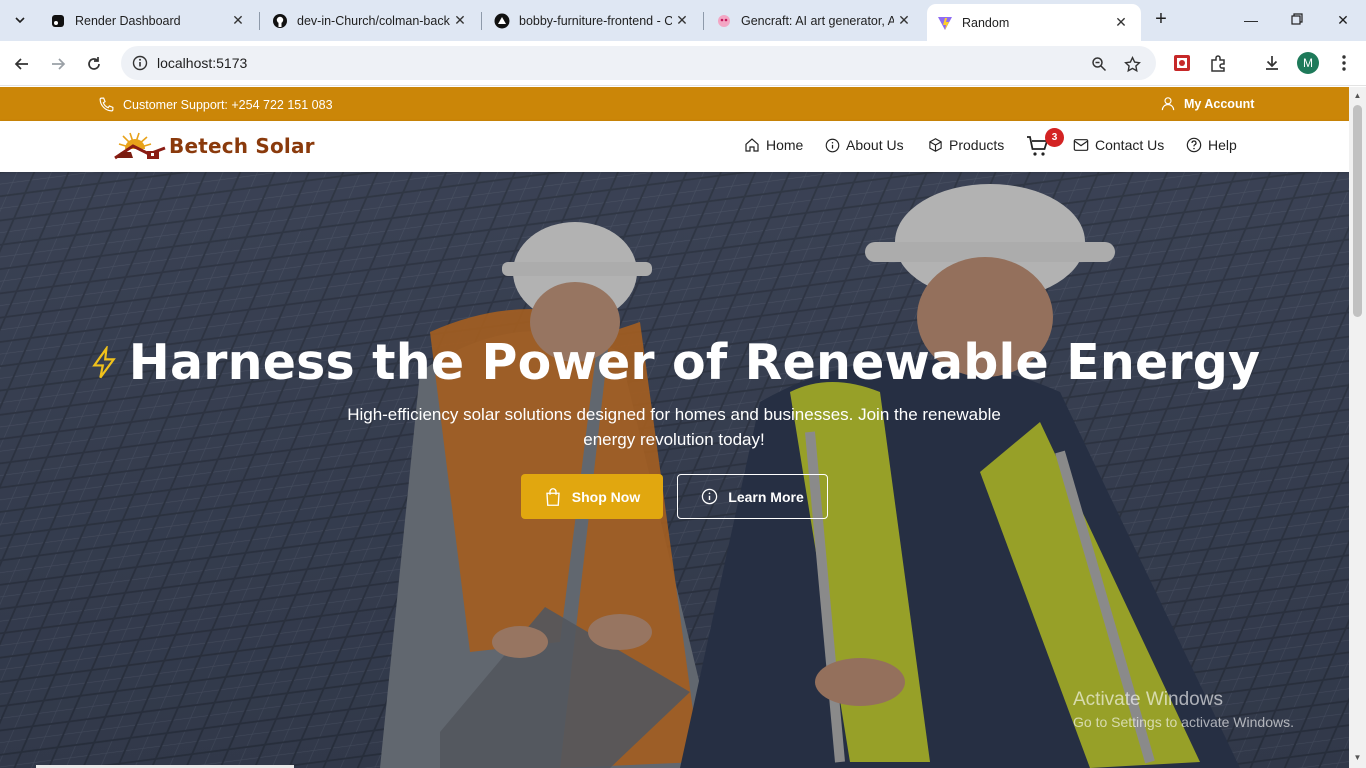 This screenshot has height=768, width=1366. What do you see at coordinates (1357, 757) in the screenshot?
I see `scroll-down-arrow-icon: ▼` at bounding box center [1357, 757].